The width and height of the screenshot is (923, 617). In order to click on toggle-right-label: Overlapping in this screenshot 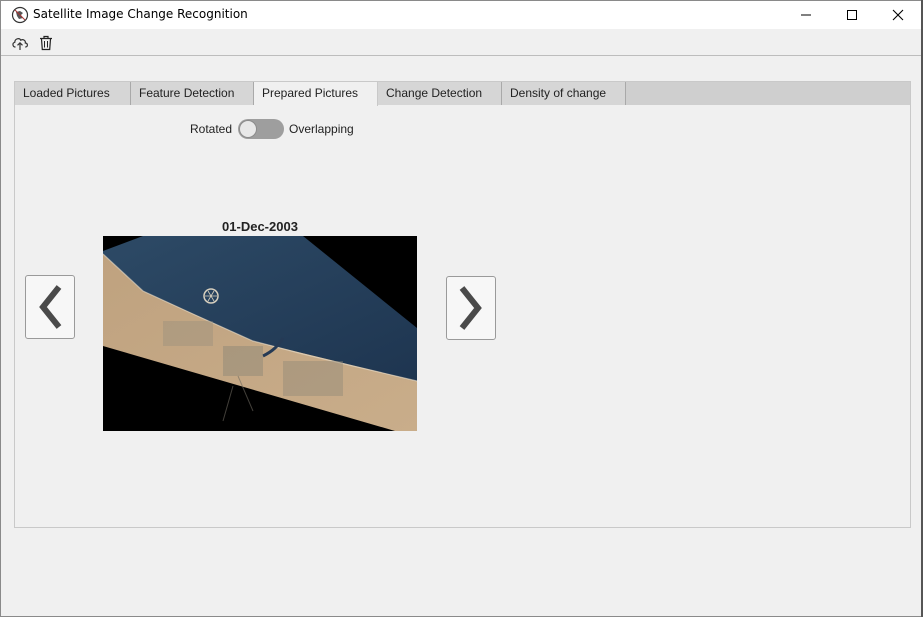, I will do `click(321, 129)`.